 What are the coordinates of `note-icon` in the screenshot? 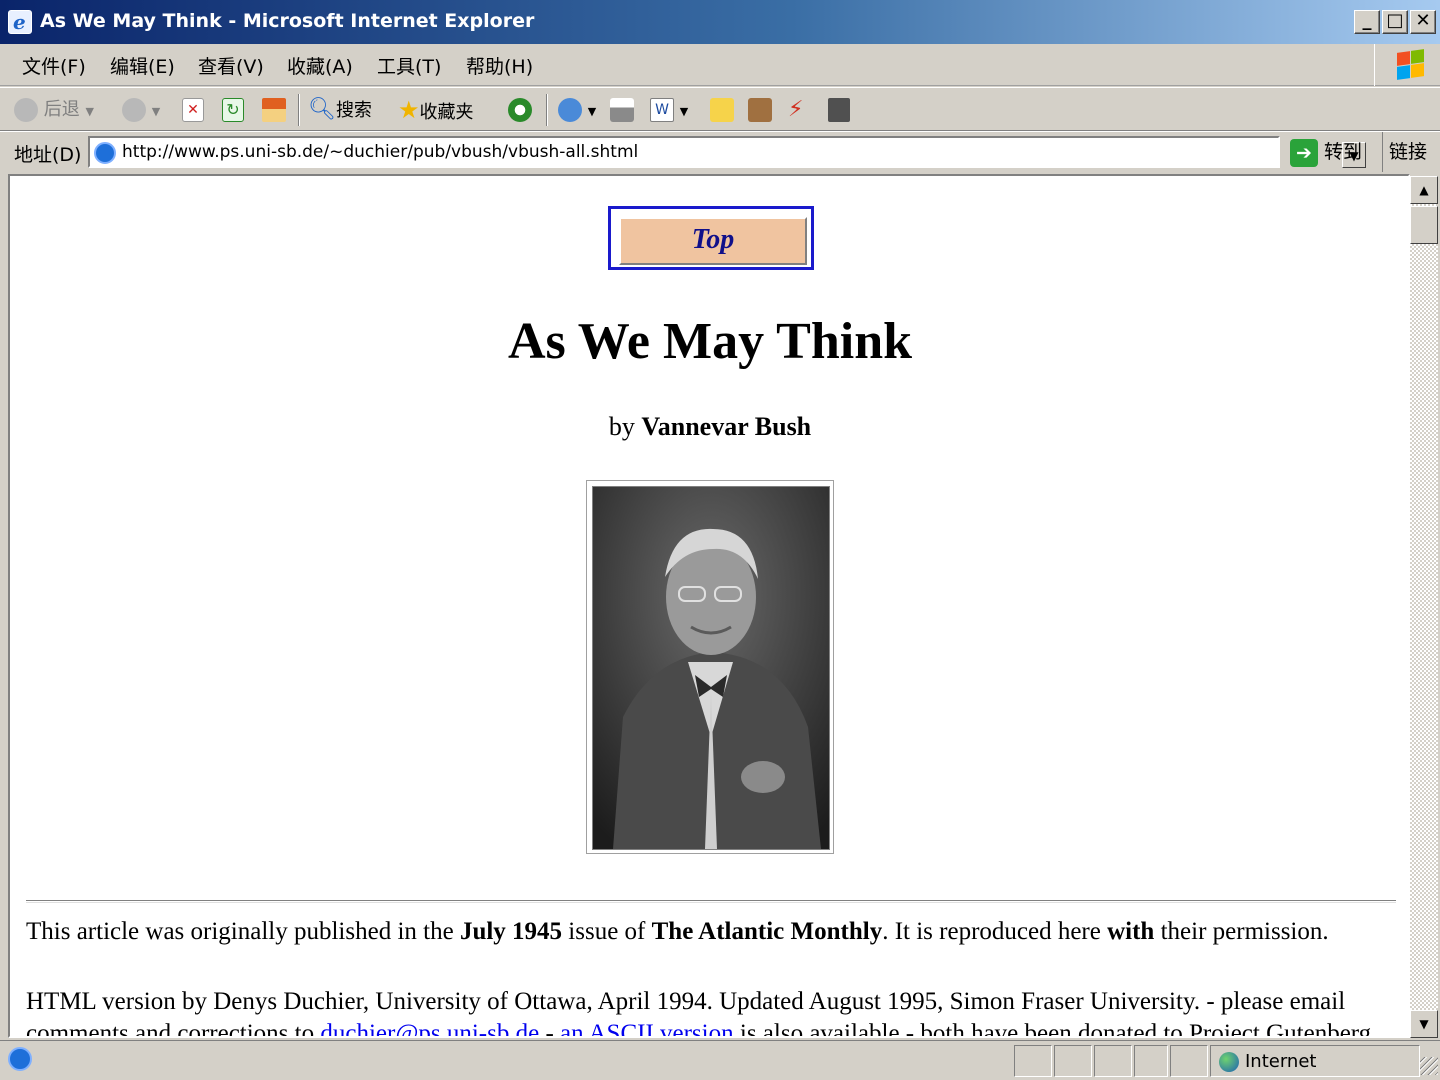 It's located at (722, 110).